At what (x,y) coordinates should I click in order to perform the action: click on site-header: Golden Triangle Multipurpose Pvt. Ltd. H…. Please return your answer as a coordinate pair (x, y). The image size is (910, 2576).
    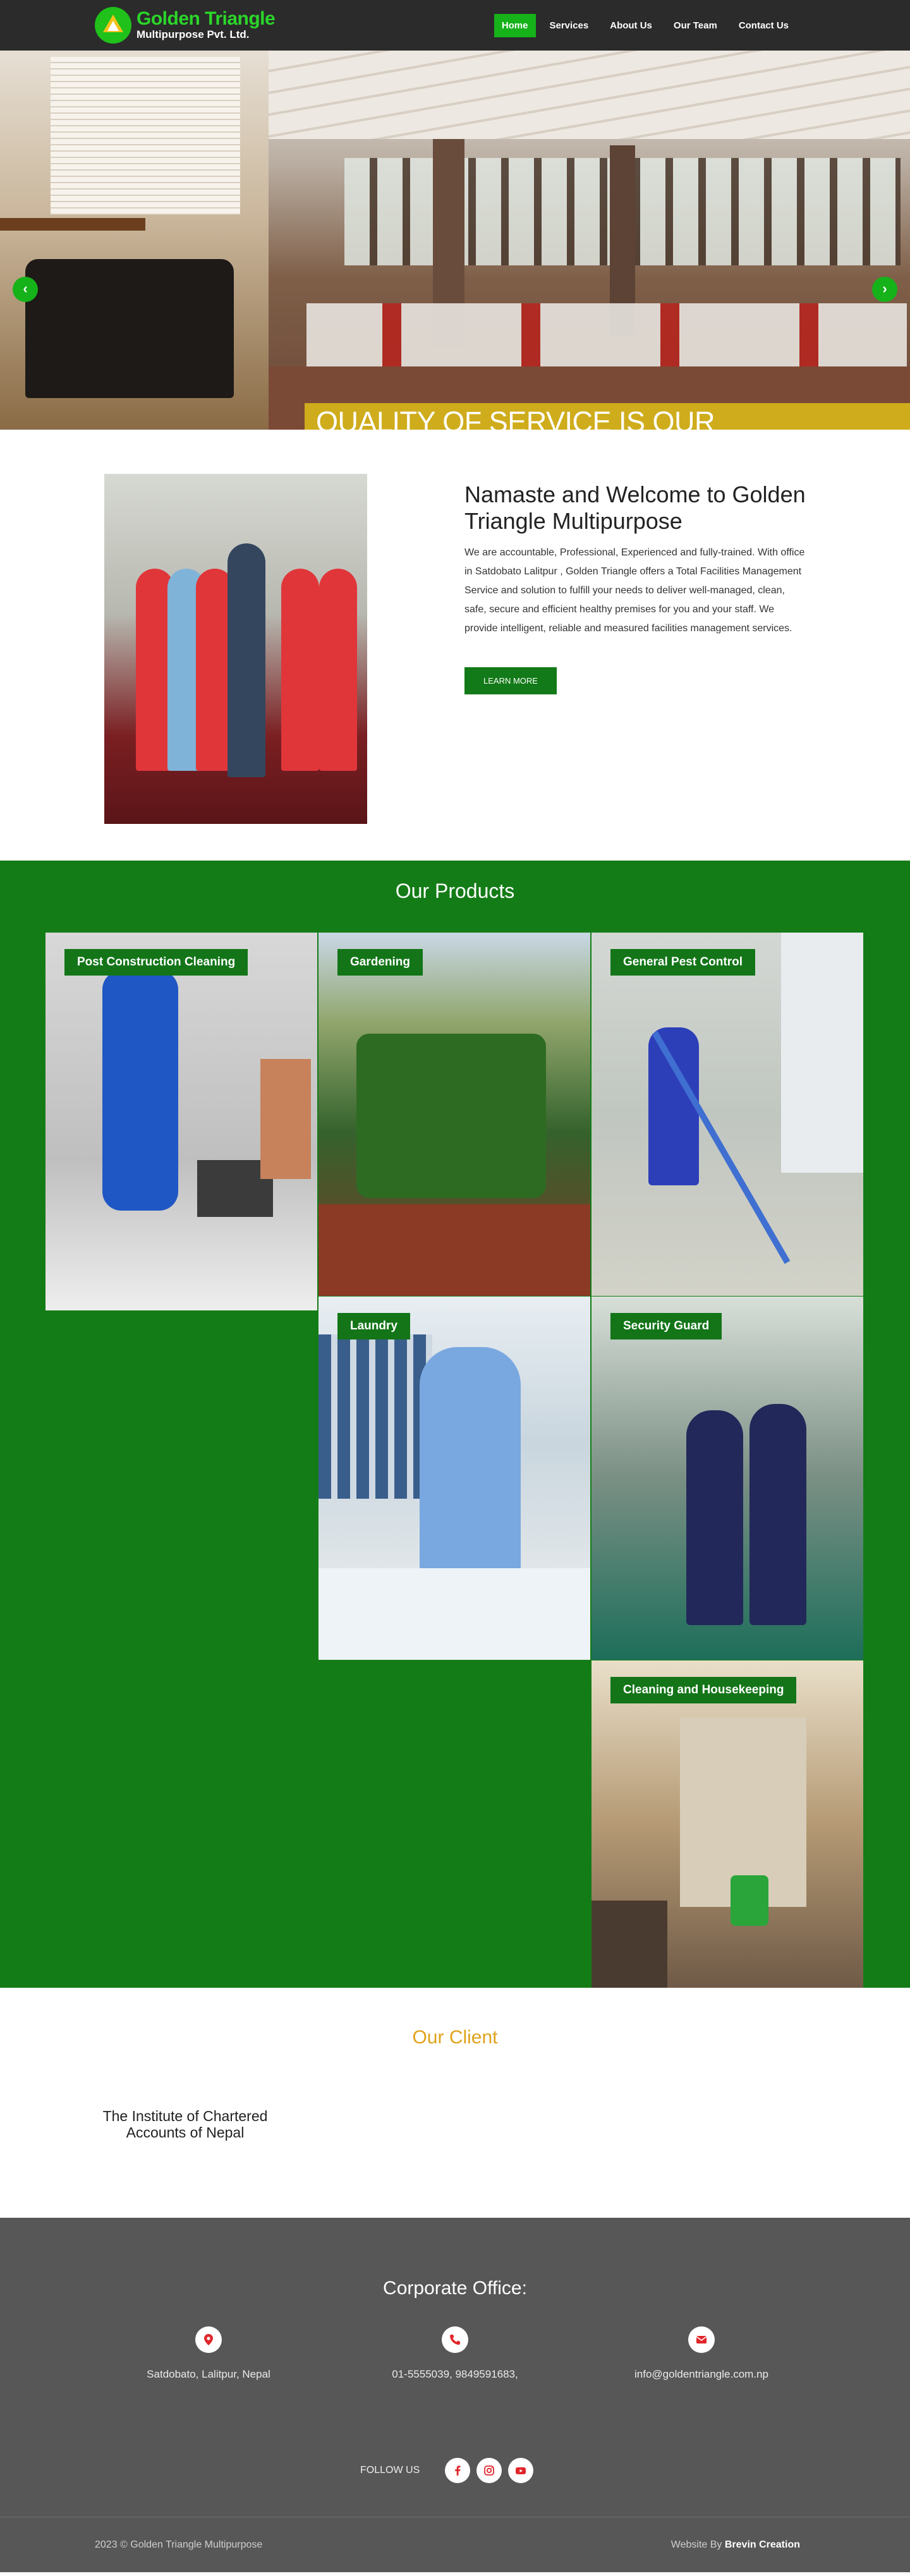
    Looking at the image, I should click on (455, 25).